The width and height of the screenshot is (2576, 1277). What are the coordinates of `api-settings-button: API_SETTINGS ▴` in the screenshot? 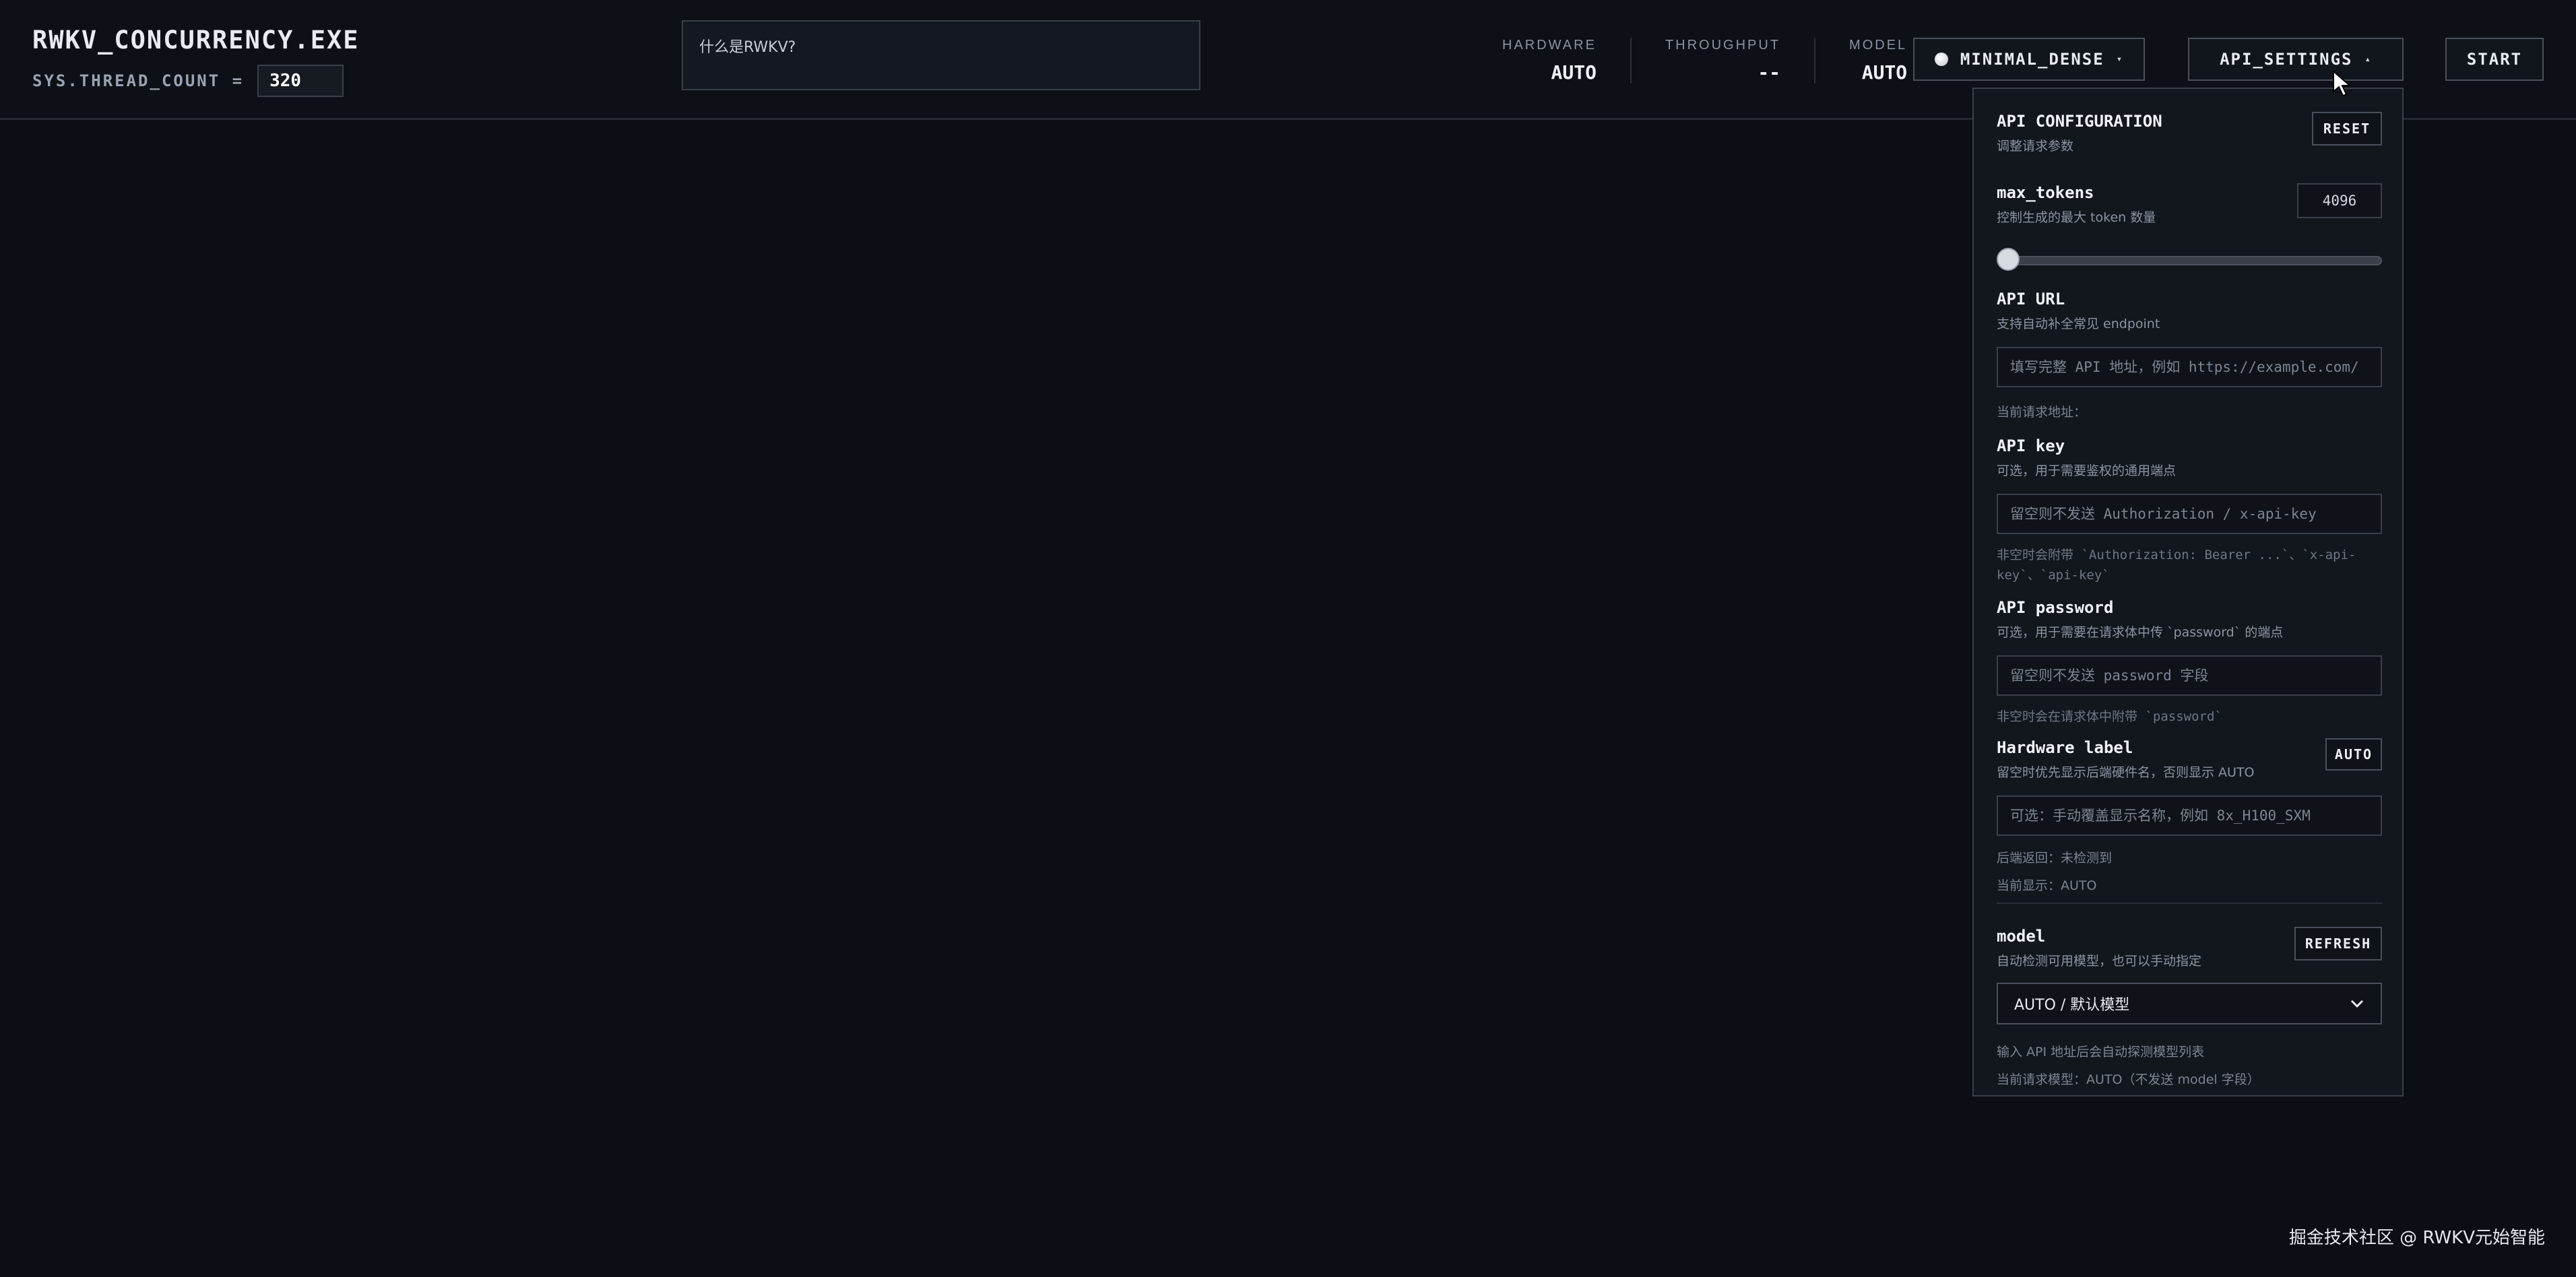 It's located at (2296, 59).